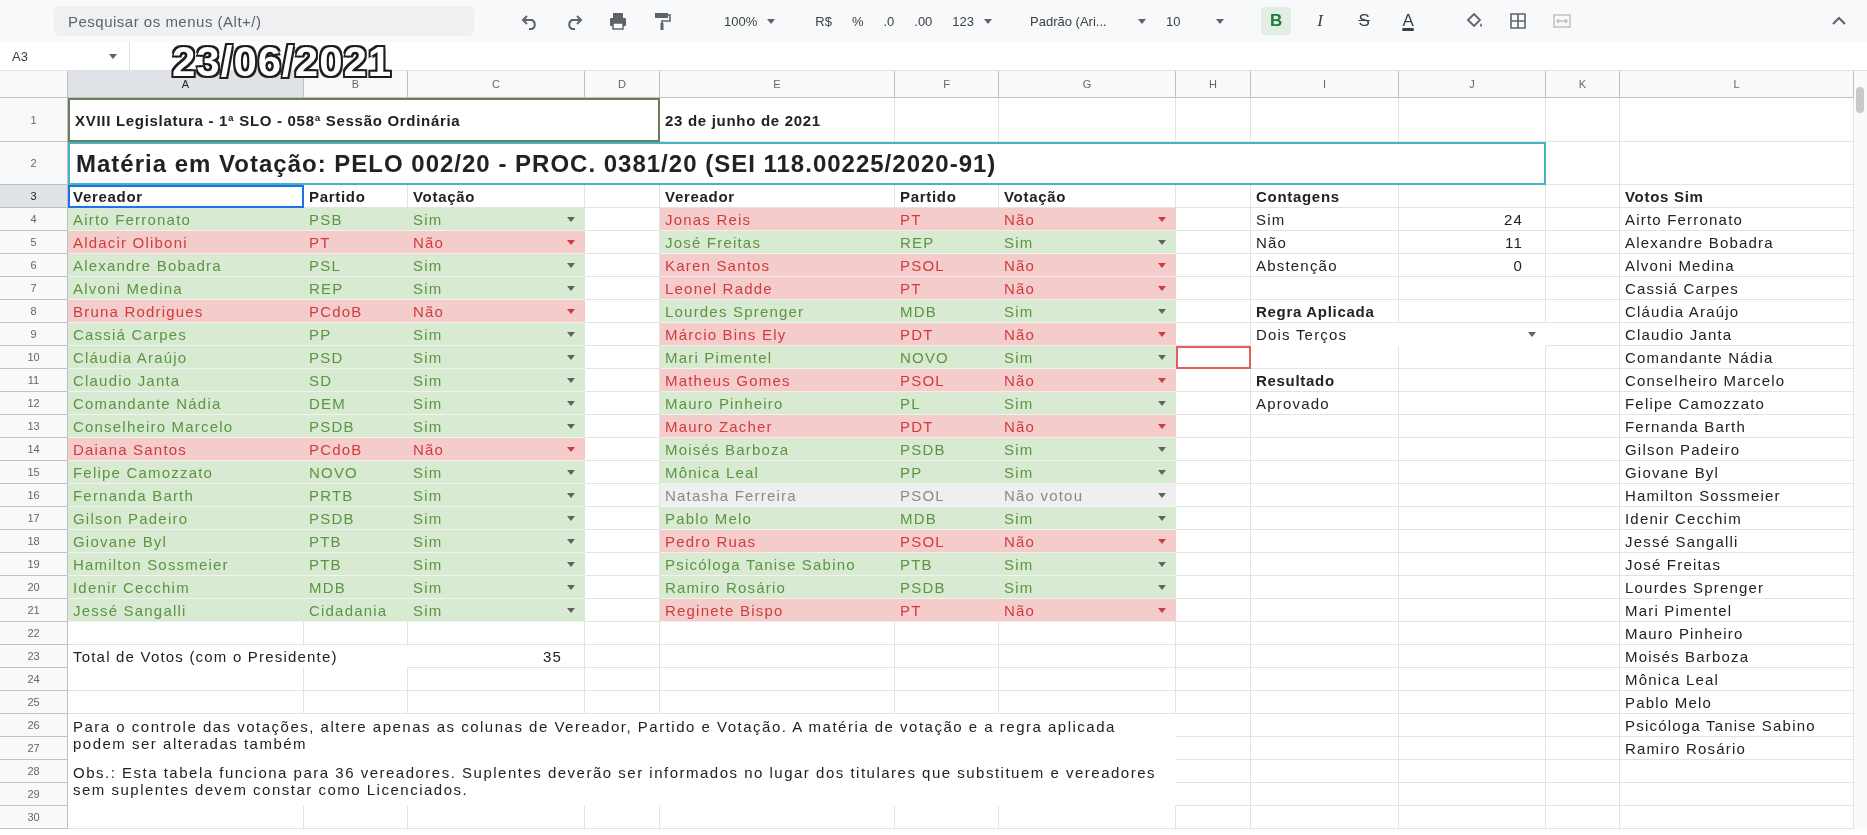 This screenshot has width=1867, height=835. What do you see at coordinates (34, 656) in the screenshot?
I see `row-header: 23` at bounding box center [34, 656].